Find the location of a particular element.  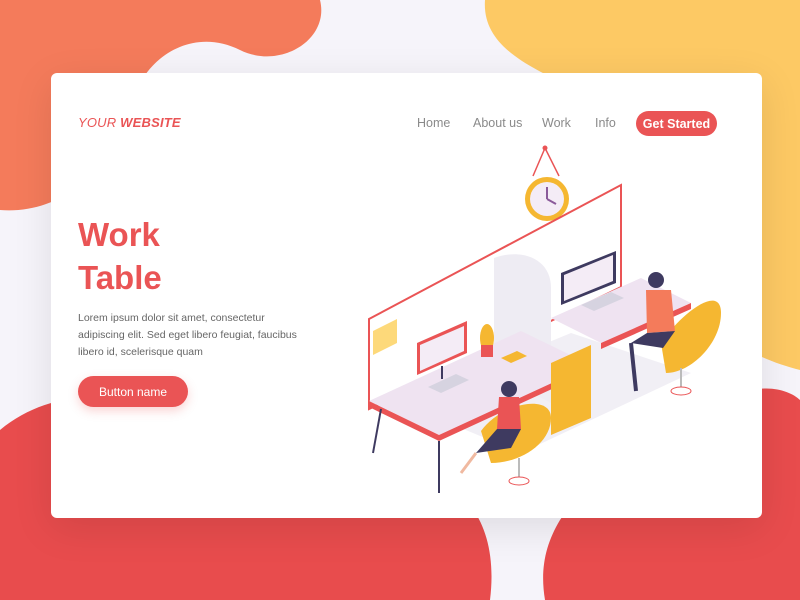

title-line-2: Table is located at coordinates (120, 277).